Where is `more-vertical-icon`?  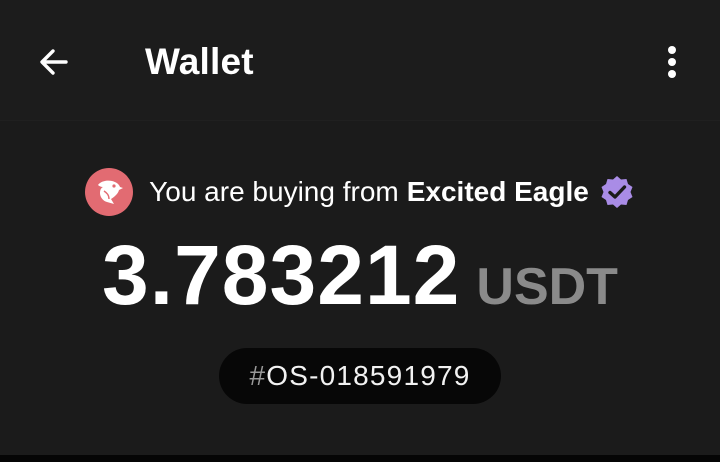
more-vertical-icon is located at coordinates (672, 62).